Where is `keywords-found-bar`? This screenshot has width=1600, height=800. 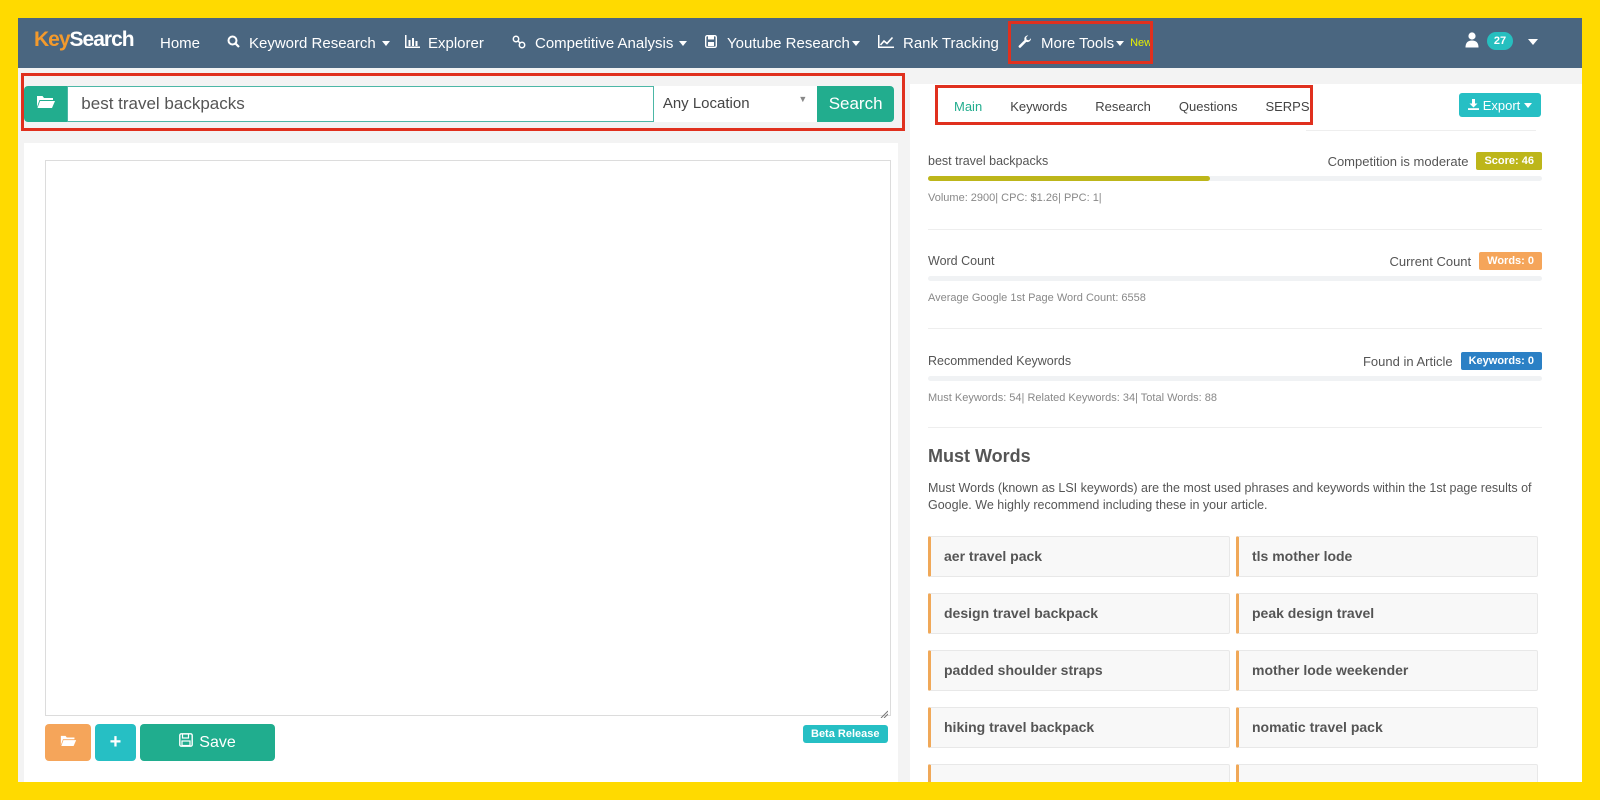
keywords-found-bar is located at coordinates (1235, 378).